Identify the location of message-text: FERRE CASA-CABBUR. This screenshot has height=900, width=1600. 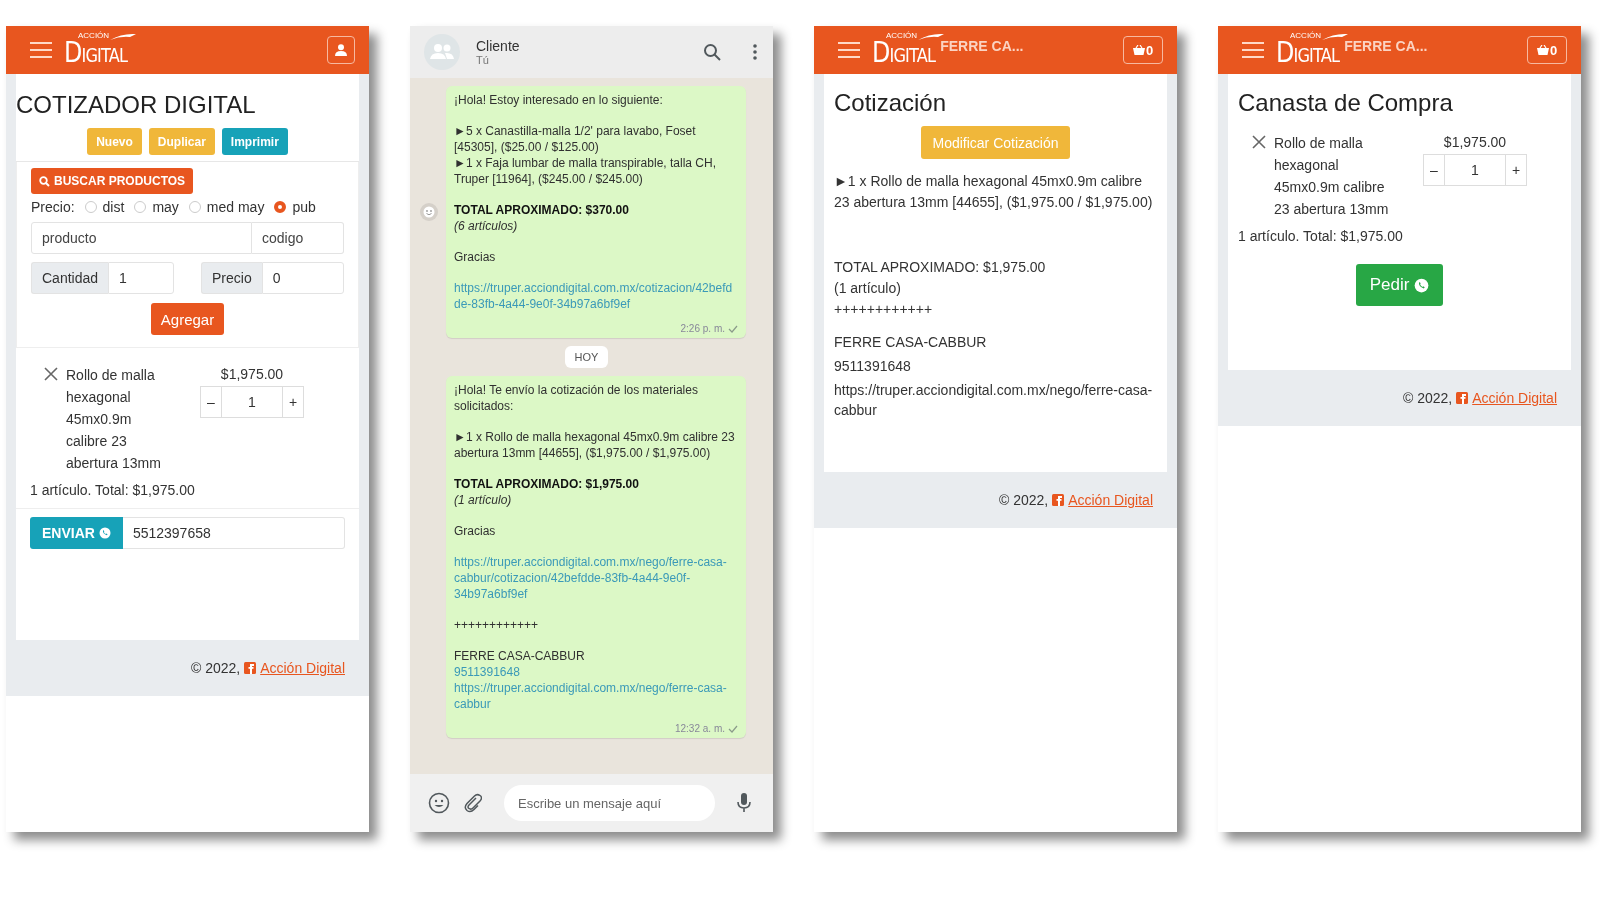
(520, 656).